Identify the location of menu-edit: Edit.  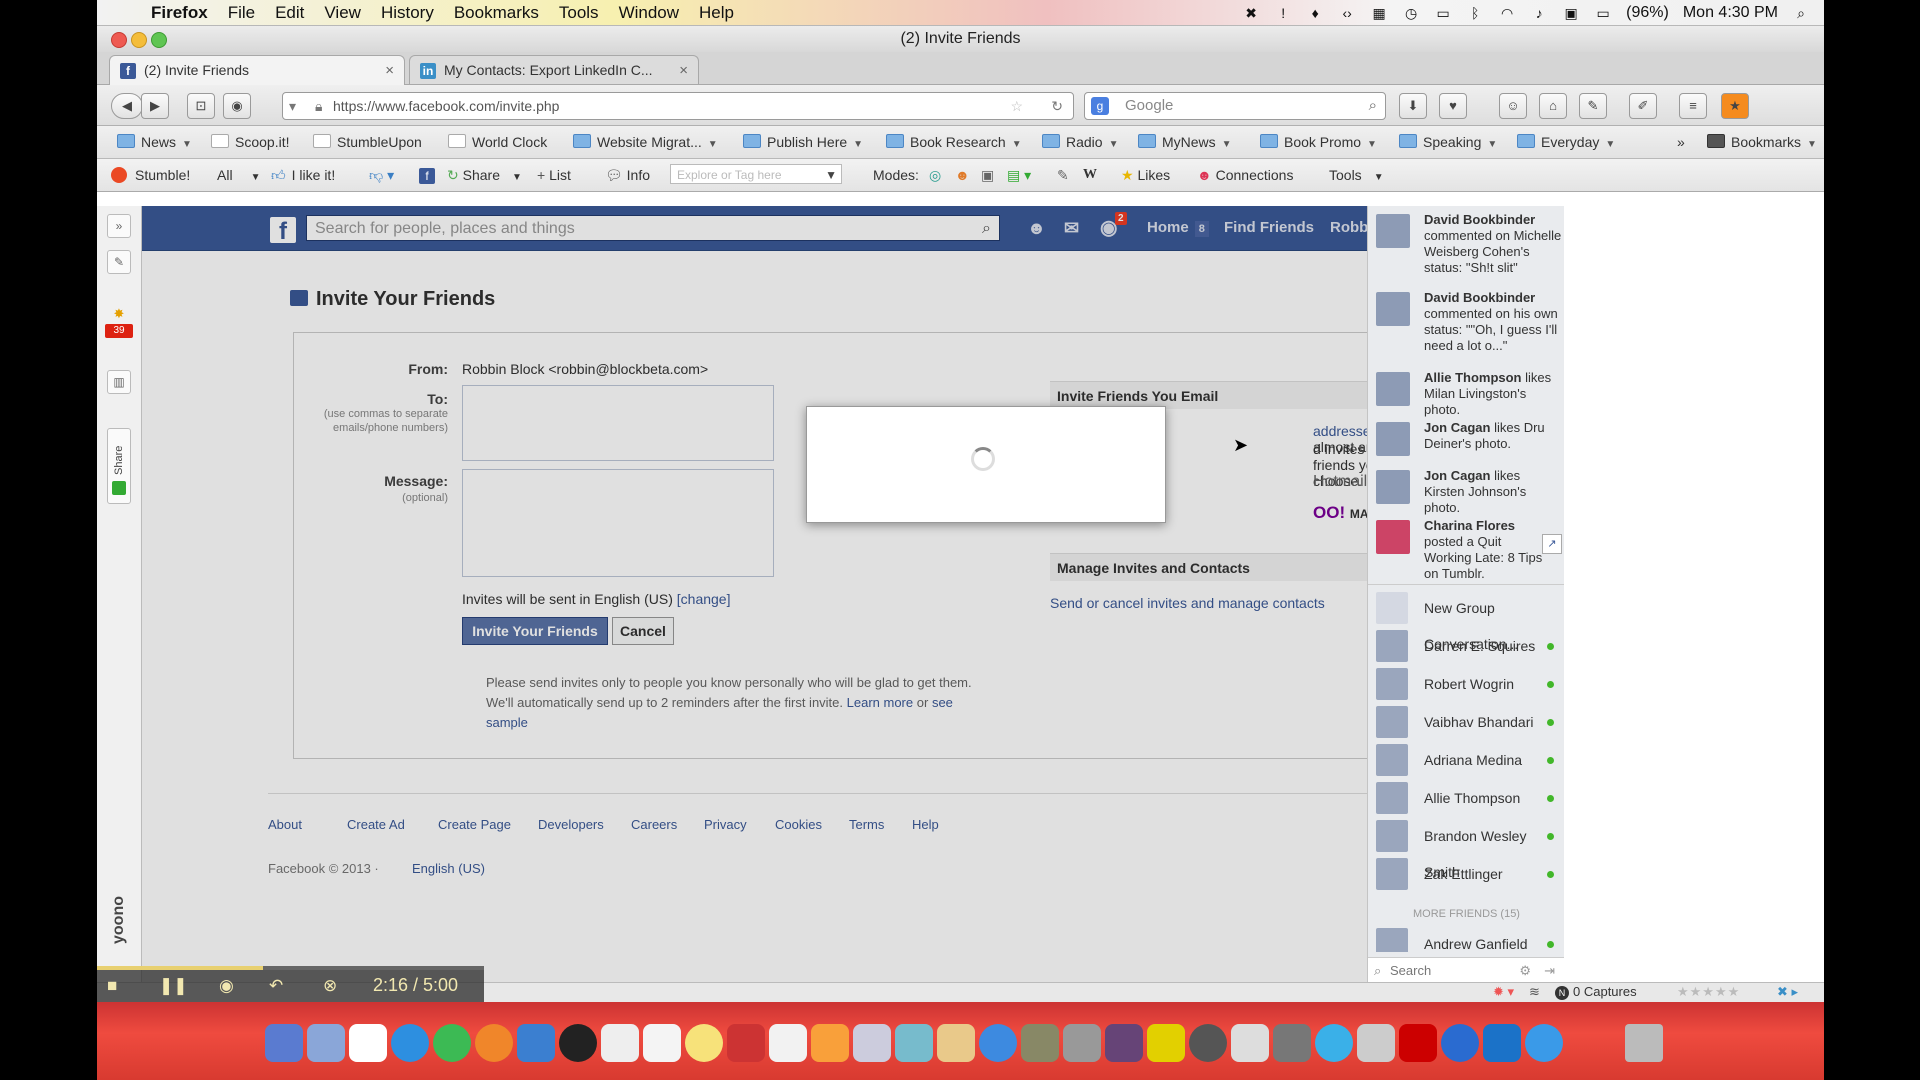
(289, 13).